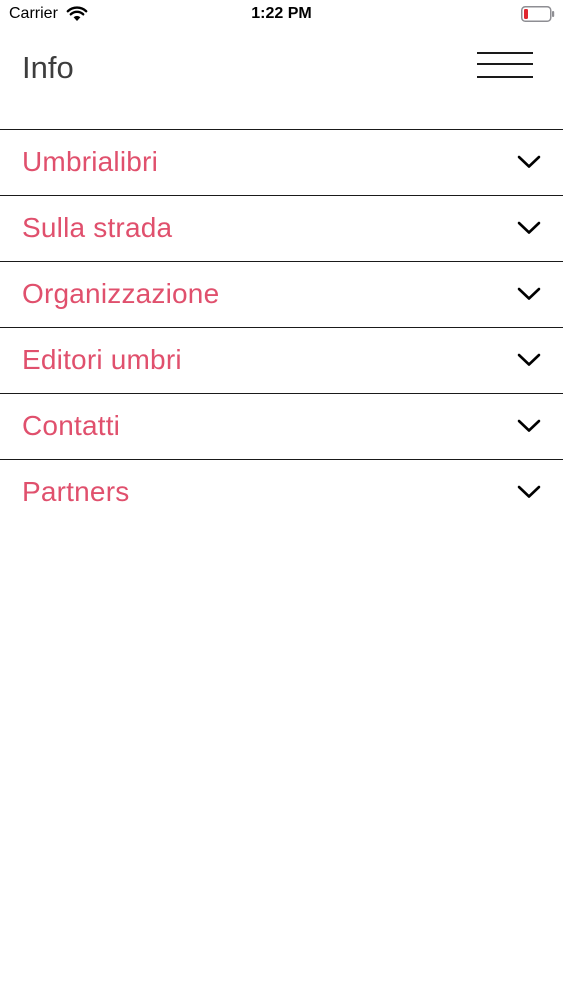 Image resolution: width=563 pixels, height=1000 pixels. I want to click on accordion-item-label: Editori umbri, so click(102, 359).